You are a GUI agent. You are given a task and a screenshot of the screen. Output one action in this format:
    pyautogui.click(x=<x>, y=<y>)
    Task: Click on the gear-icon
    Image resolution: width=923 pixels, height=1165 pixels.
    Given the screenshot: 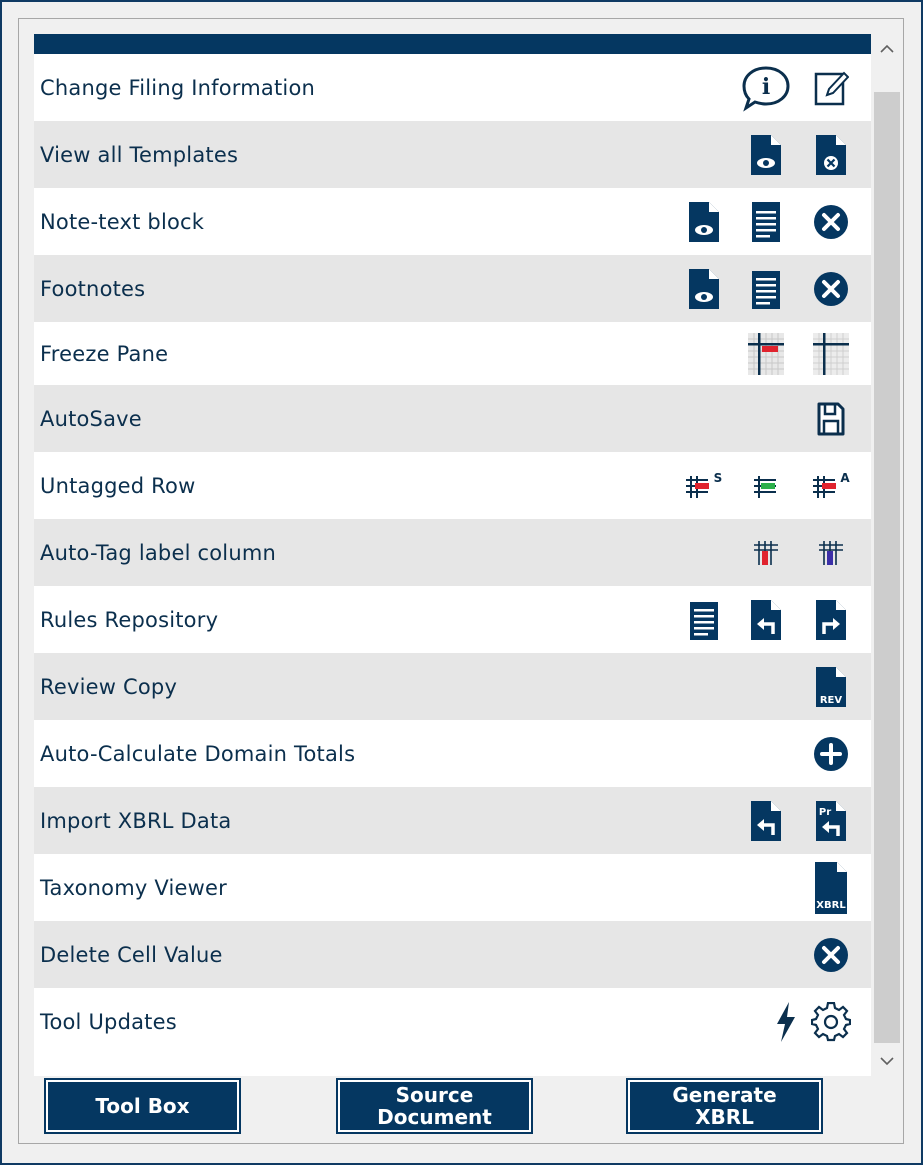 What is the action you would take?
    pyautogui.click(x=831, y=1021)
    